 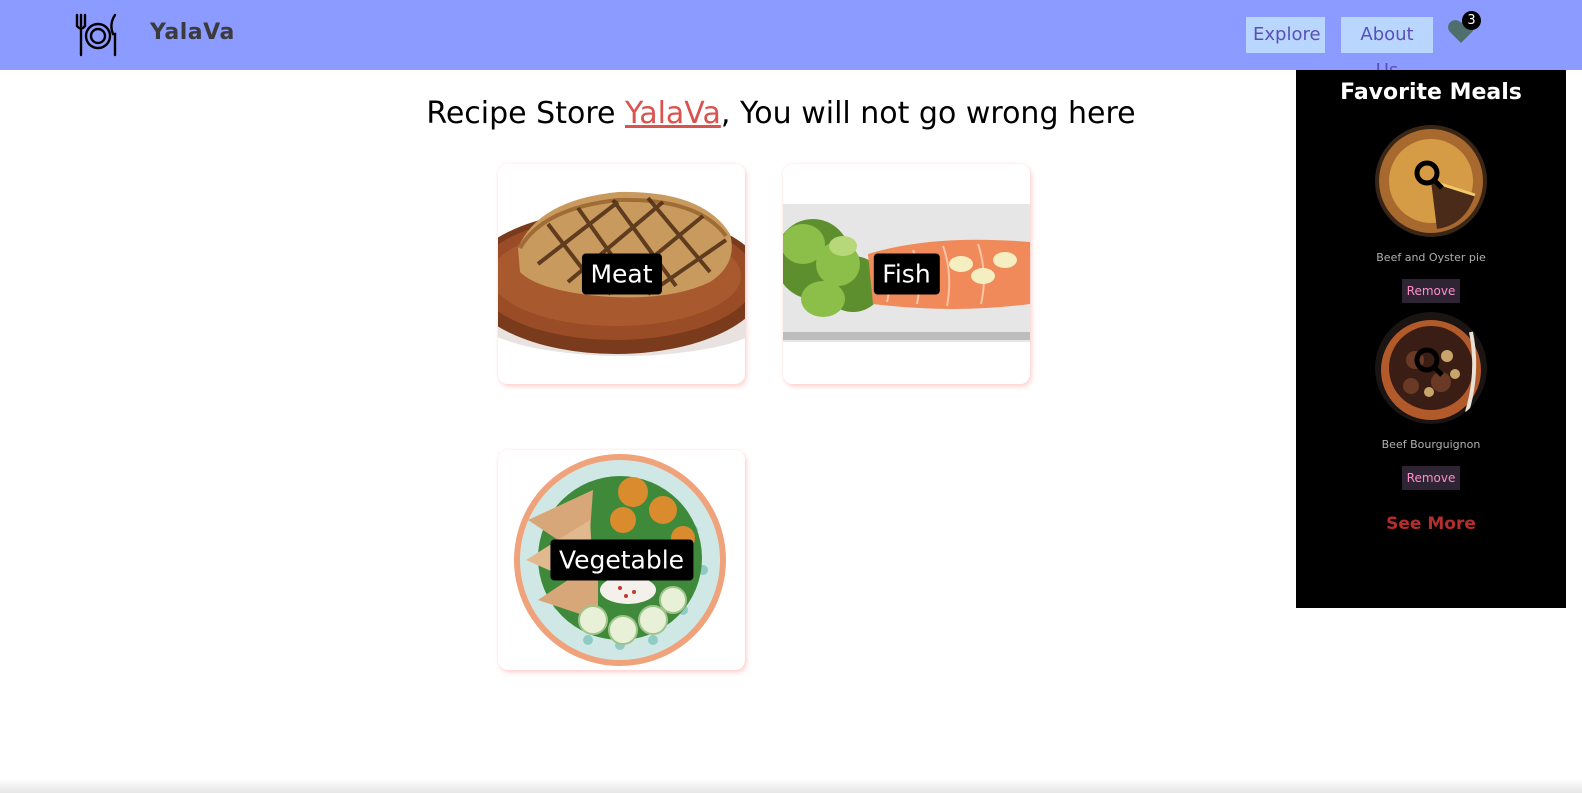 I want to click on explore-button: Explore, so click(x=1285, y=35).